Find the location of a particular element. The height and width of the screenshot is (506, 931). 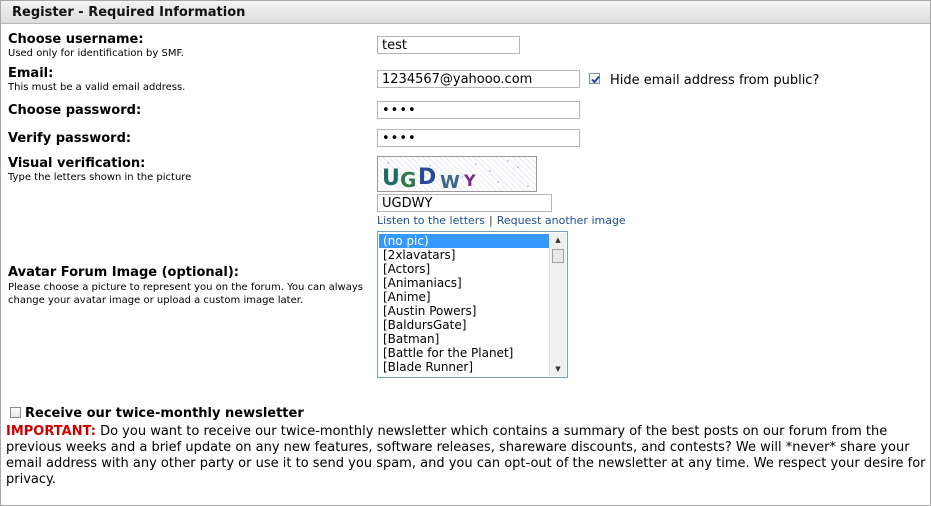

captcha-letter-g: G is located at coordinates (408, 179).